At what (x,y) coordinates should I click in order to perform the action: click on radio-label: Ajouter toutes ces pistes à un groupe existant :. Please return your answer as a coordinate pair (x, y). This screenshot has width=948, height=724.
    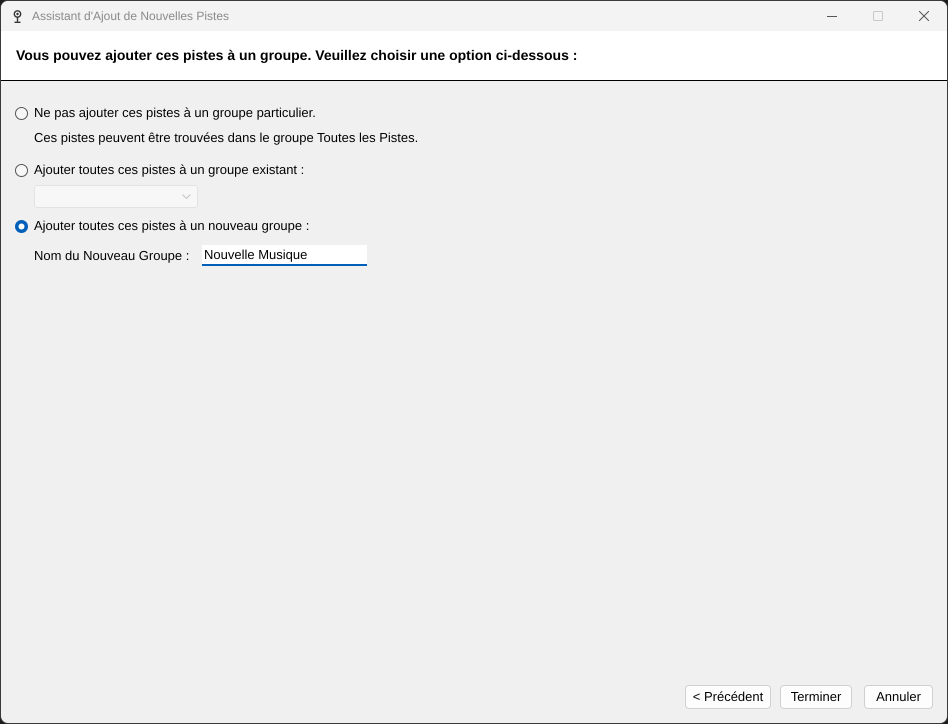
    Looking at the image, I should click on (169, 170).